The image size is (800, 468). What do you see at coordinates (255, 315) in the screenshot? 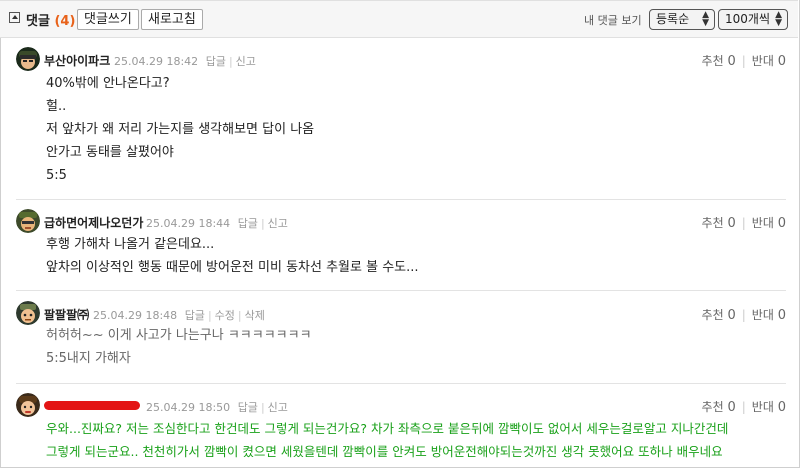
I see `delete-link: 삭제` at bounding box center [255, 315].